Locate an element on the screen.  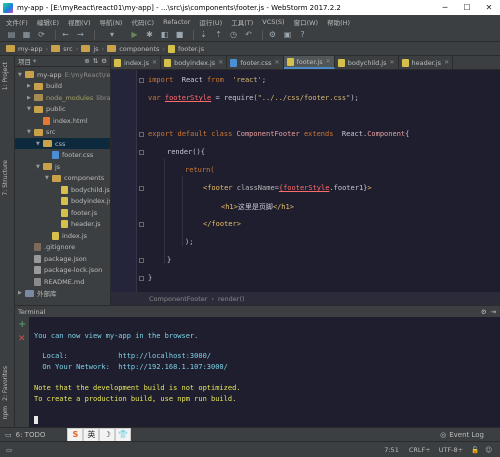
event-log-tool-tab: Event Log is located at coordinates (466, 435).